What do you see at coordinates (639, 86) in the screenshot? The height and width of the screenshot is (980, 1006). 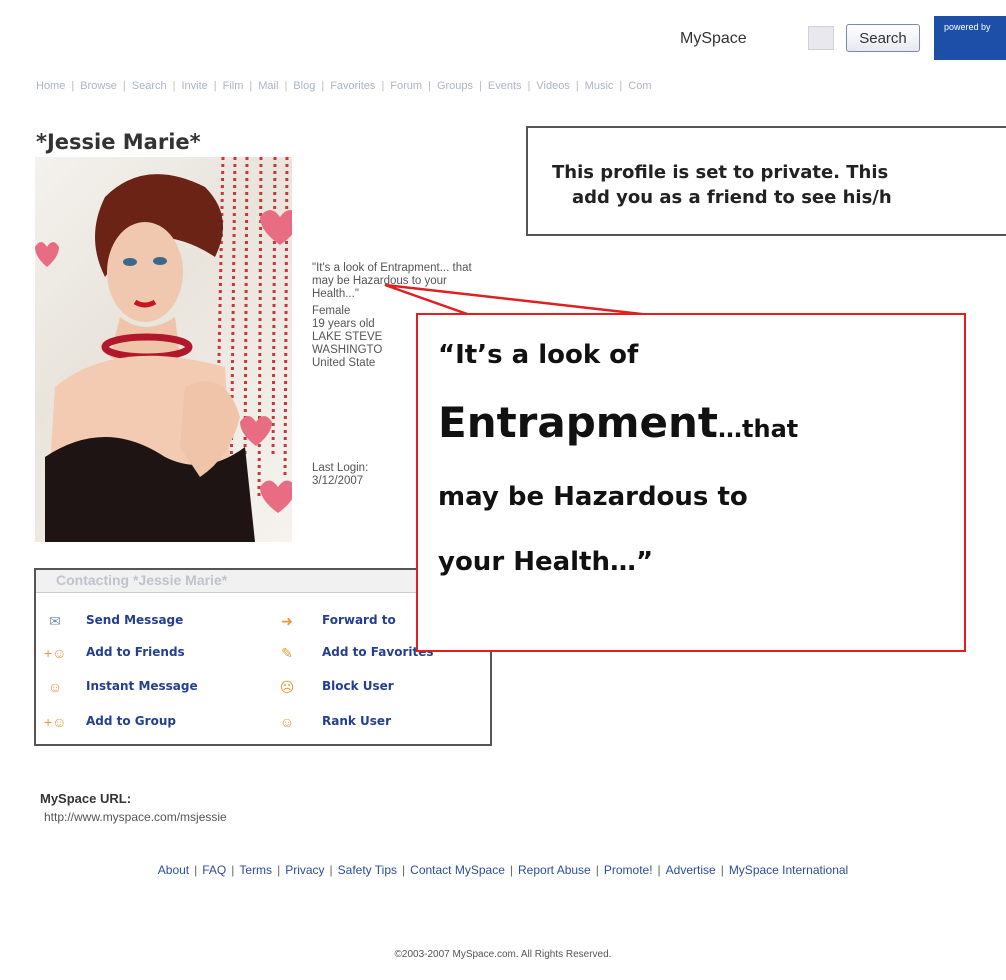 I see `nav-item-com: Com` at bounding box center [639, 86].